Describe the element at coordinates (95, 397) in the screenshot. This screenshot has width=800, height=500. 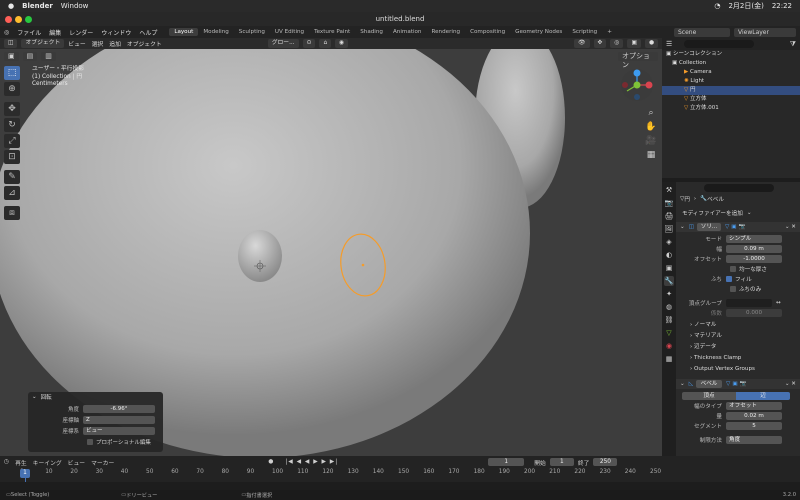
I see `operator-header: ⌄ 回転` at that location.